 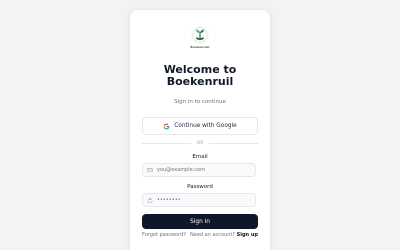 I want to click on forgot-password-link: Forgot password?, so click(x=164, y=235).